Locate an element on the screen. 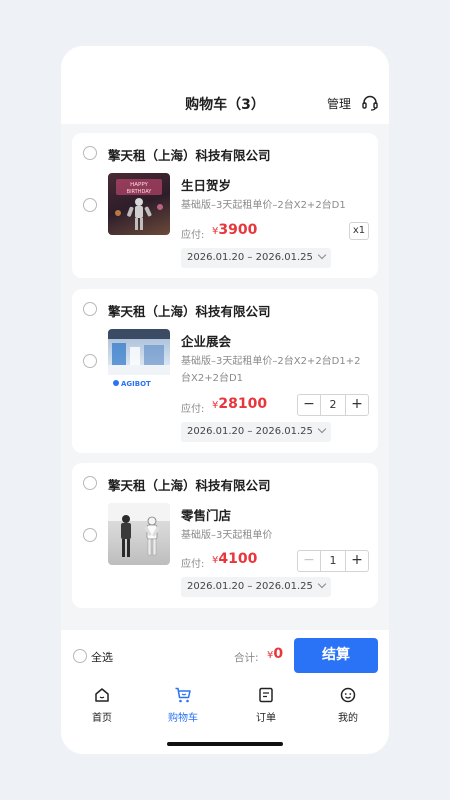 This screenshot has height=800, width=450. product-spec: 基础版–3天起租单价–2台X2+2台D1+2台X2+2台D1 is located at coordinates (271, 370).